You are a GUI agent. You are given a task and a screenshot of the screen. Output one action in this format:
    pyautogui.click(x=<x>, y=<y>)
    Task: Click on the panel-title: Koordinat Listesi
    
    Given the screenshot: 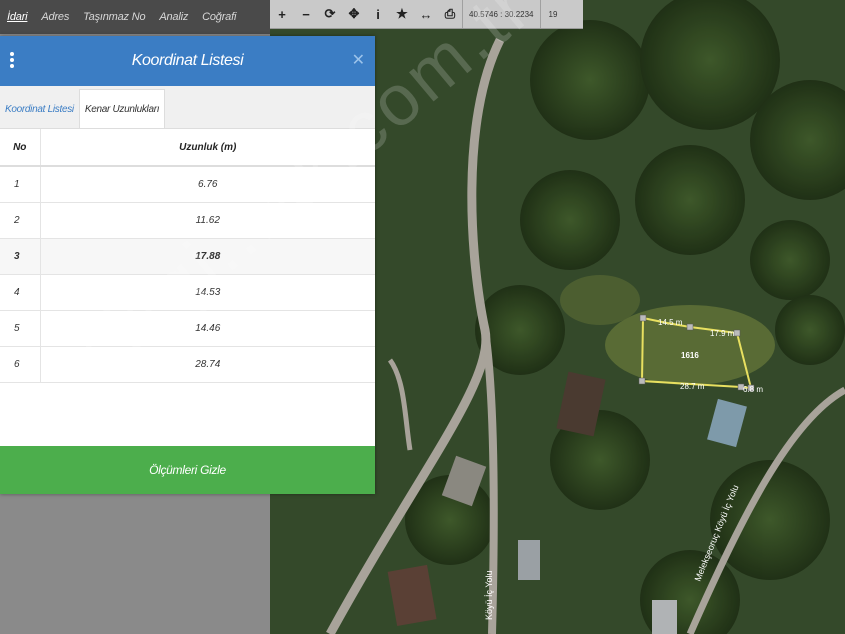 What is the action you would take?
    pyautogui.click(x=187, y=60)
    